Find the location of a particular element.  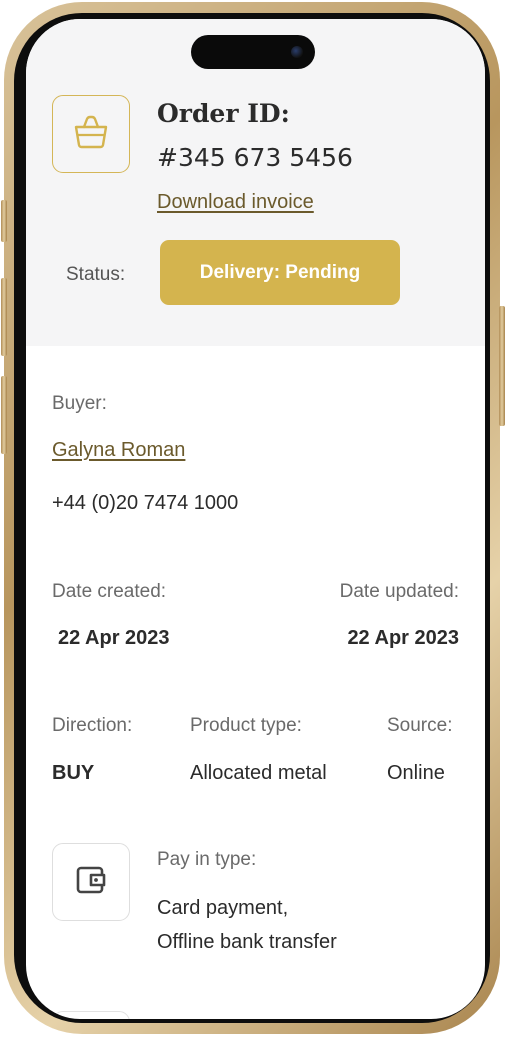

product-type-value: Allocated metal is located at coordinates (258, 773).